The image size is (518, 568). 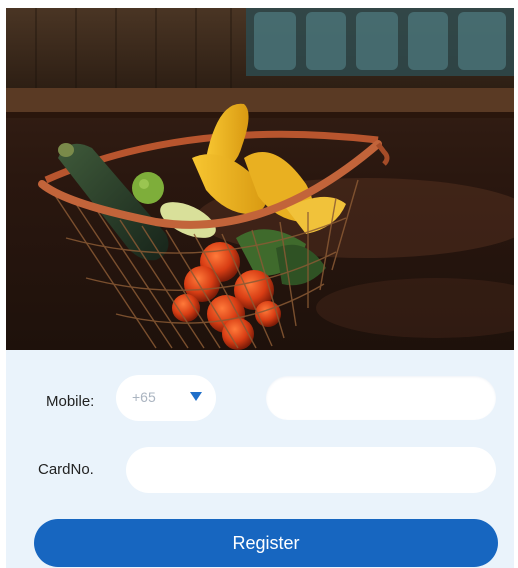 I want to click on country-code-value: +65, so click(x=144, y=397).